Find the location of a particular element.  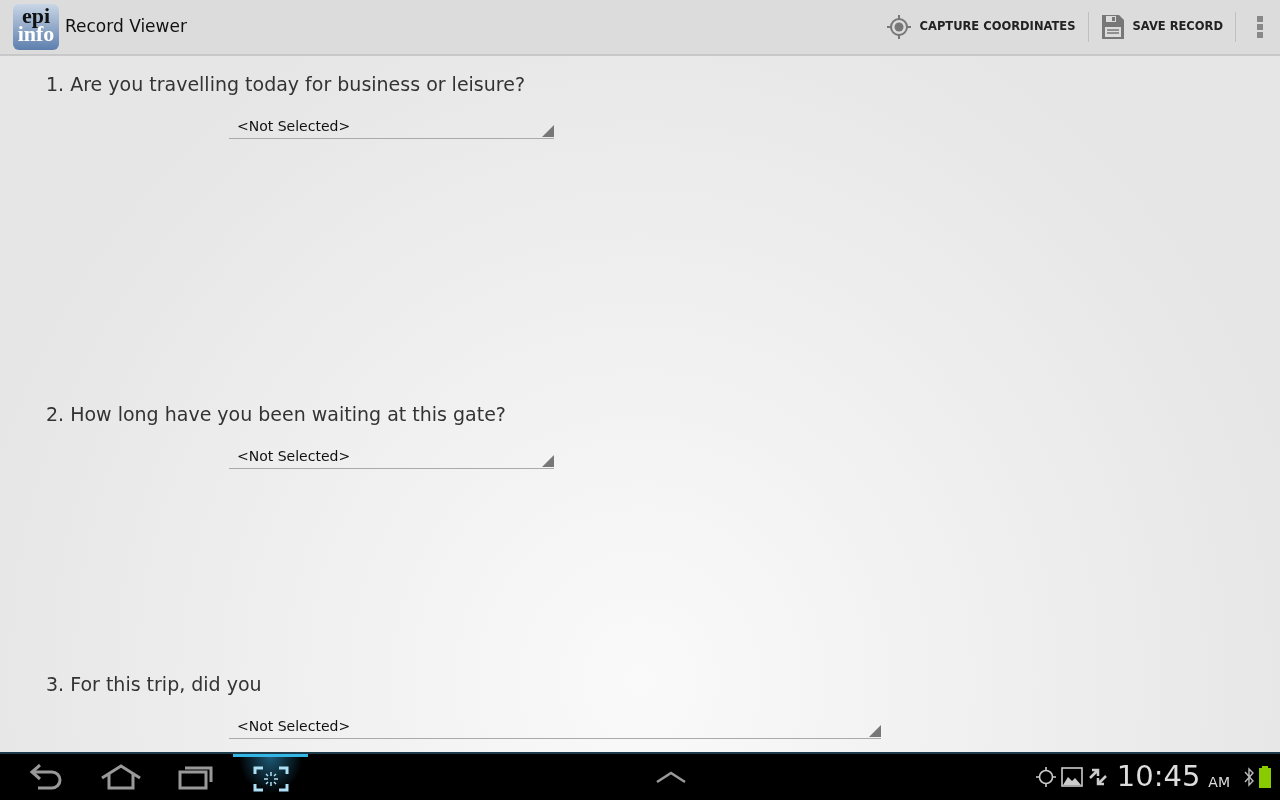

save-record-button: SAVE RECORD is located at coordinates (1161, 27).